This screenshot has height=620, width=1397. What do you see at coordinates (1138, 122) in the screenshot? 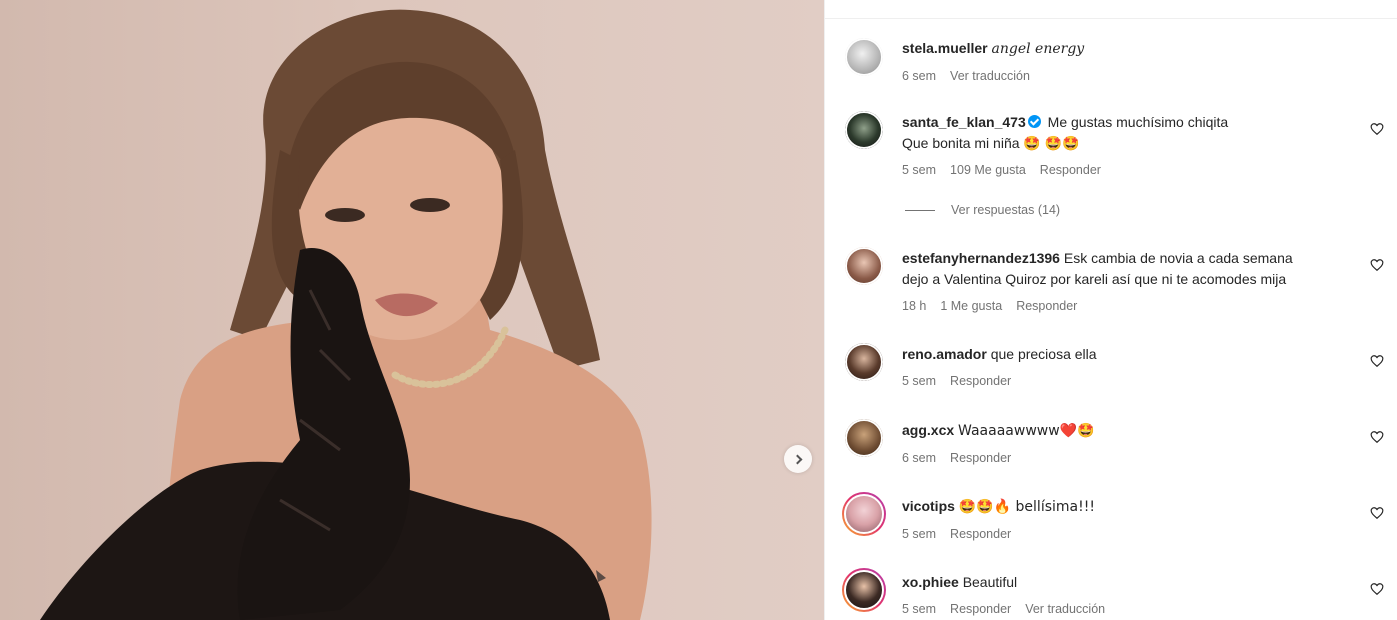
I see `comment-text: Me gustas muchísimo chiqita` at bounding box center [1138, 122].